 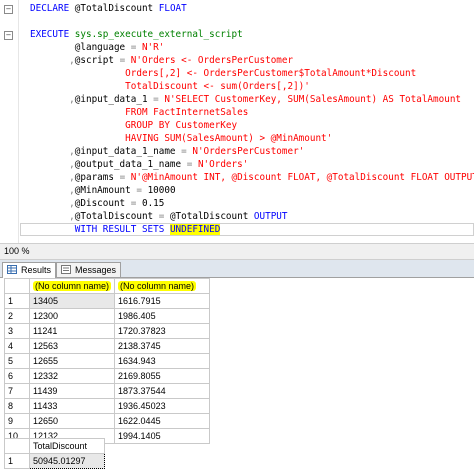 I want to click on code-text: ,@Discount = 0.15, so click(x=97, y=203).